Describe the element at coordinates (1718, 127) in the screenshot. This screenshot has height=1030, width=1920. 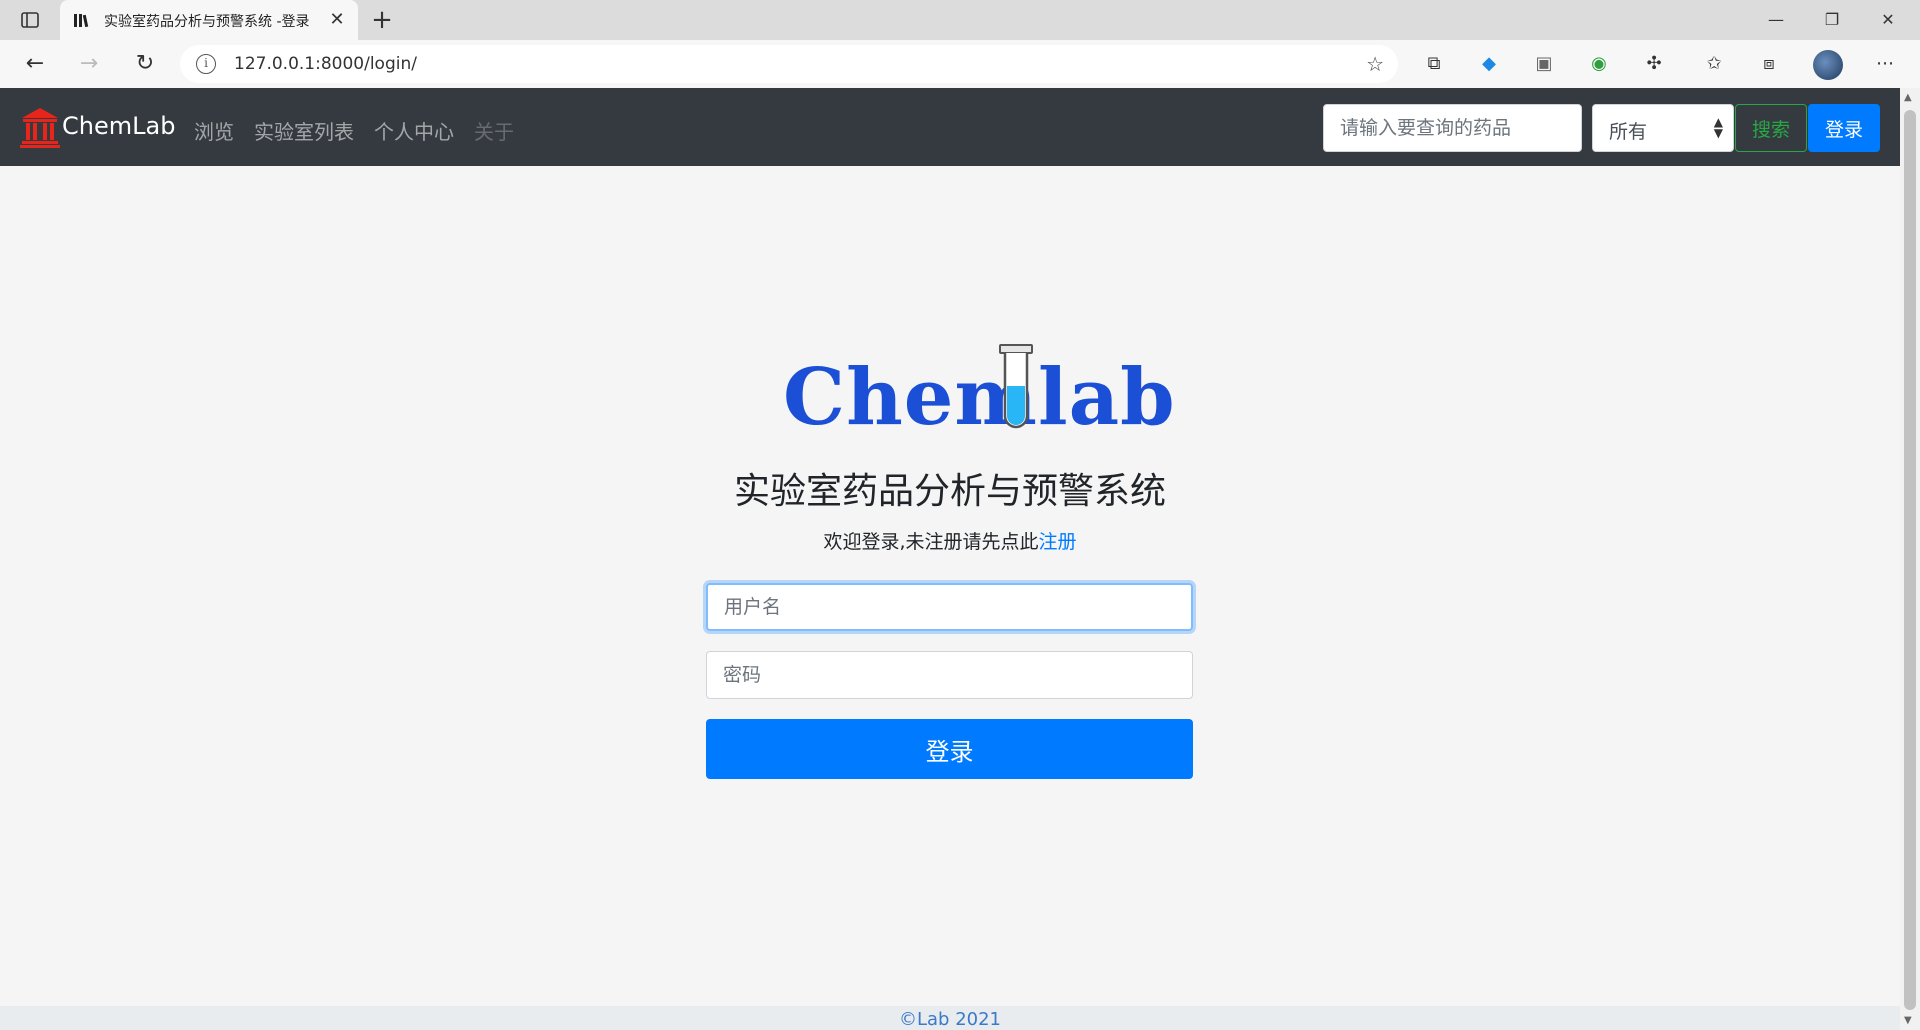
I see `select-arrows-icon: ▲ ▼` at that location.